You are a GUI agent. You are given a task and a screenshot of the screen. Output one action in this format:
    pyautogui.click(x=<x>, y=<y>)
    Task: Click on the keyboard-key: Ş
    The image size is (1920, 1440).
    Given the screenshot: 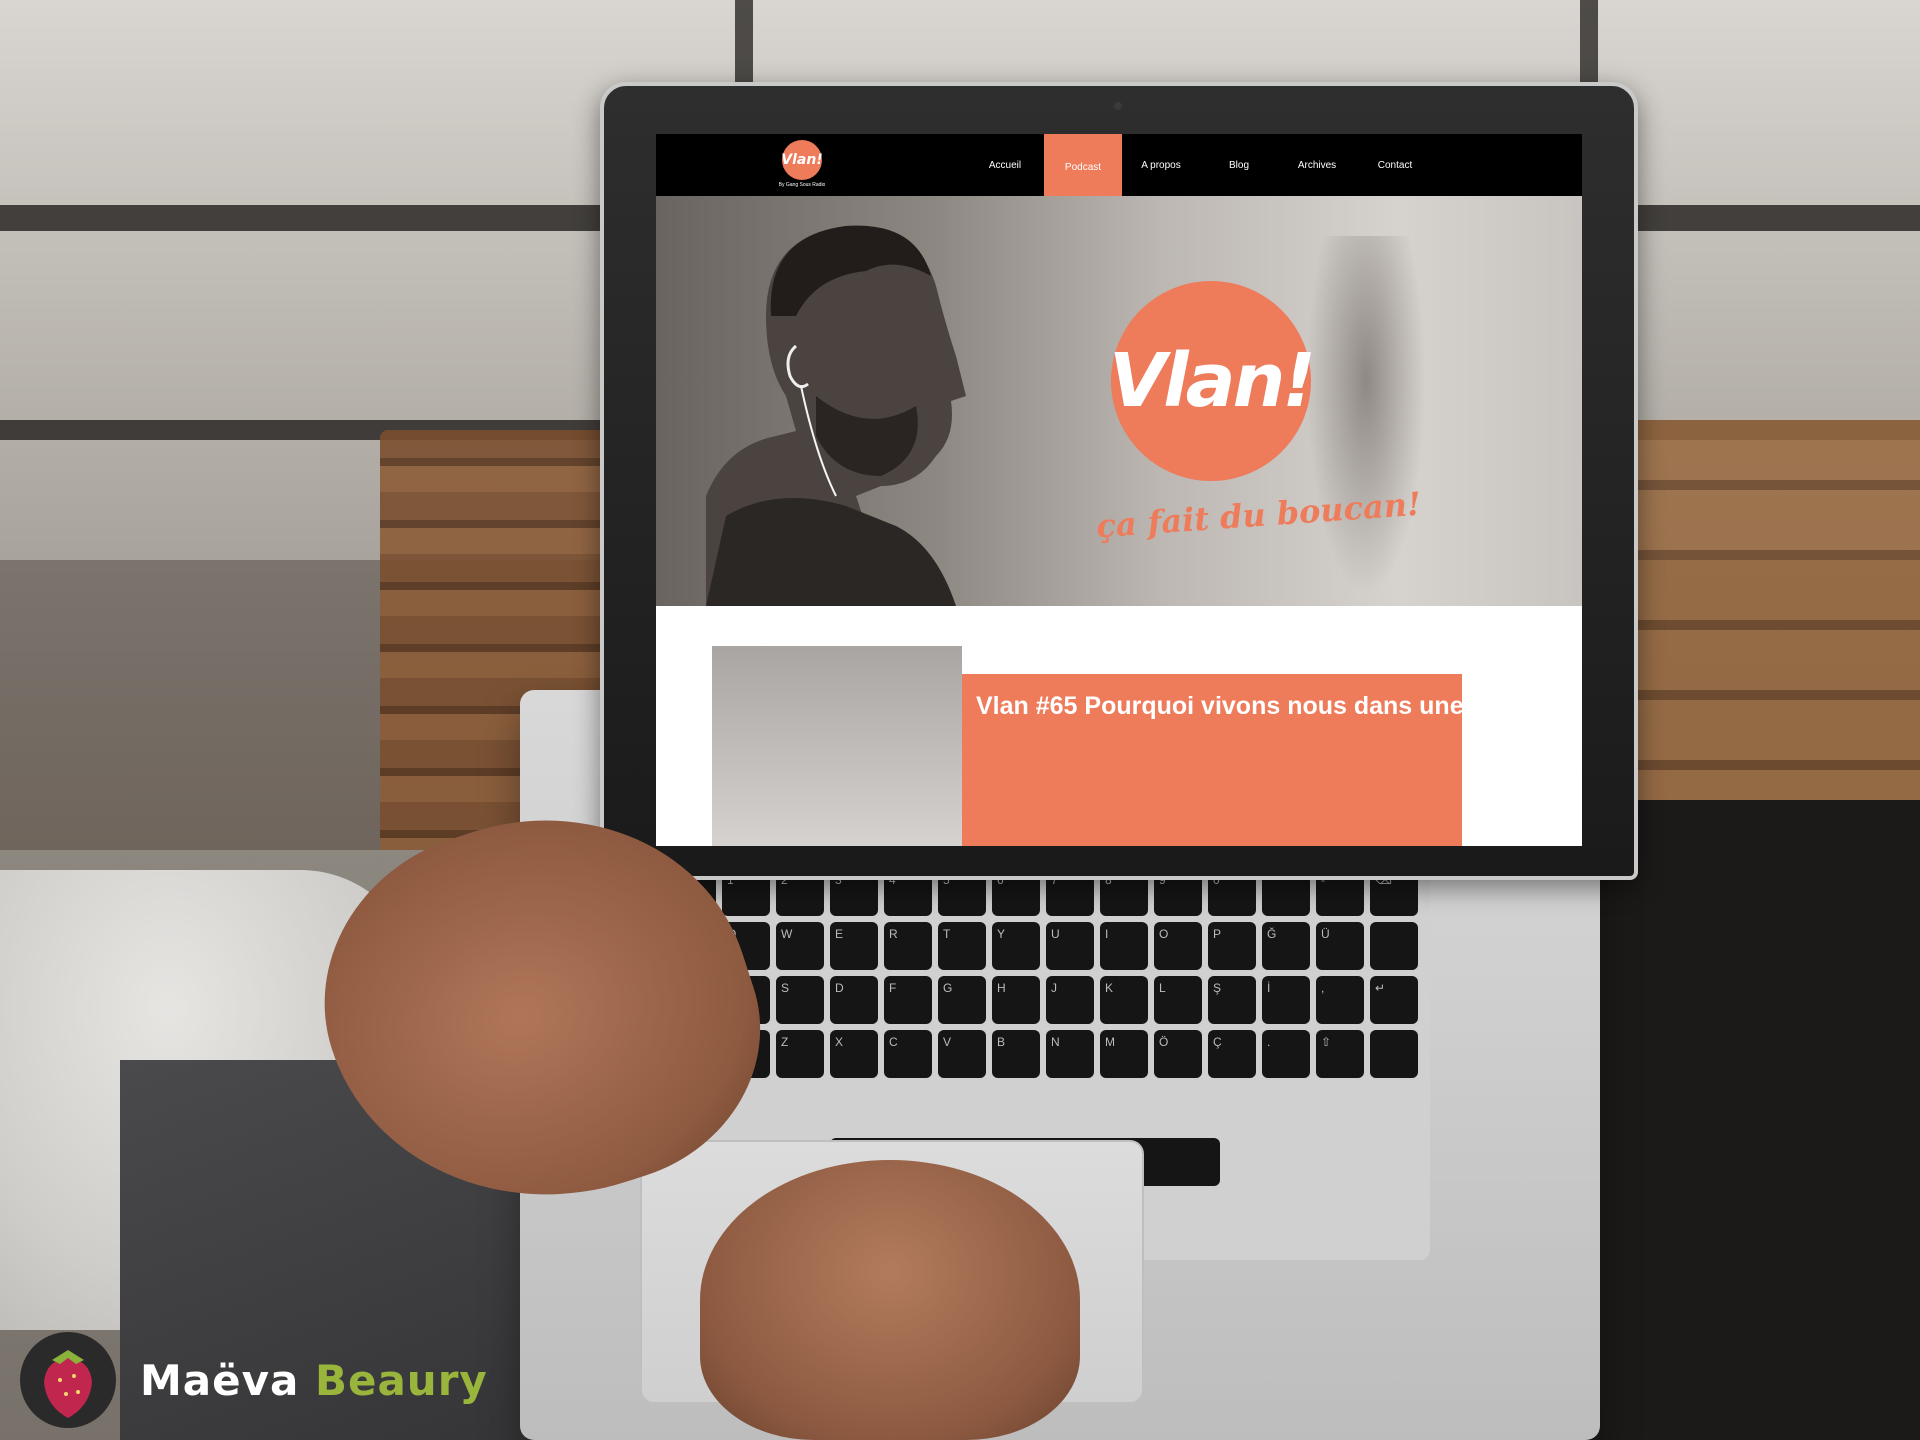 What is the action you would take?
    pyautogui.click(x=1232, y=1000)
    